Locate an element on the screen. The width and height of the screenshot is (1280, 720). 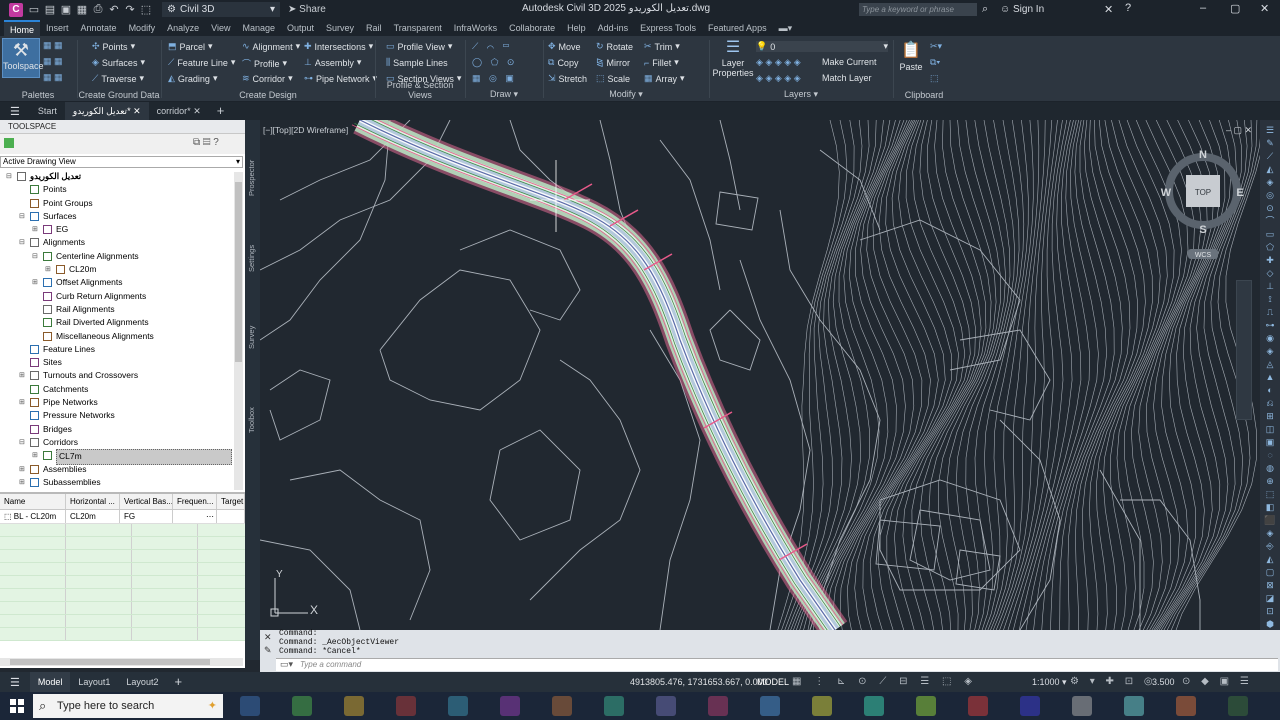
points-button: ✣ Points ▾ is located at coordinates (113, 46).